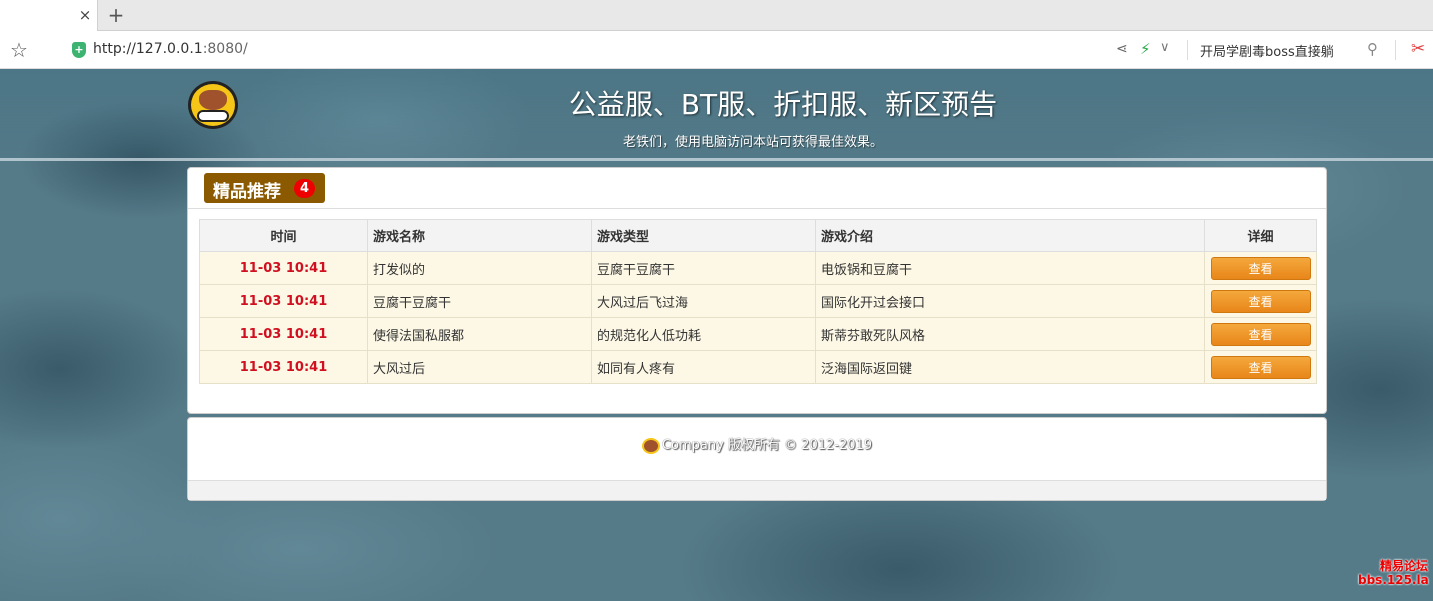  What do you see at coordinates (703, 301) in the screenshot?
I see `cell-type: 大风过后飞过海` at bounding box center [703, 301].